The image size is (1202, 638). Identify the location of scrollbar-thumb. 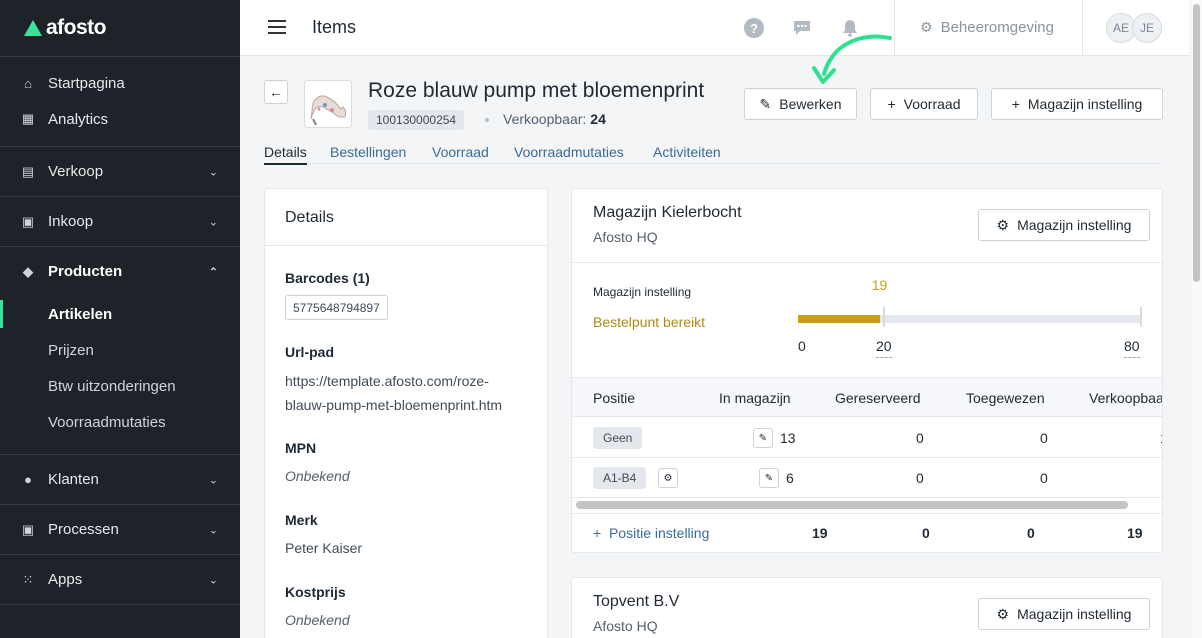
(1196, 143).